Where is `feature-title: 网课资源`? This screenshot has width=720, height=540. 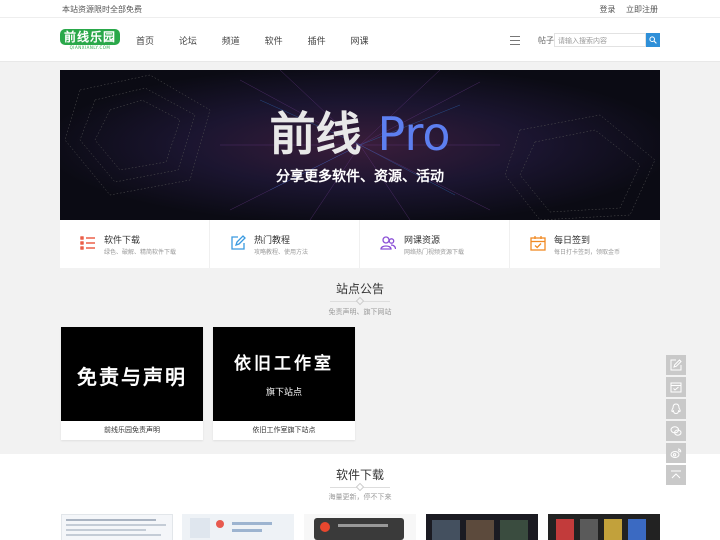 feature-title: 网课资源 is located at coordinates (422, 241).